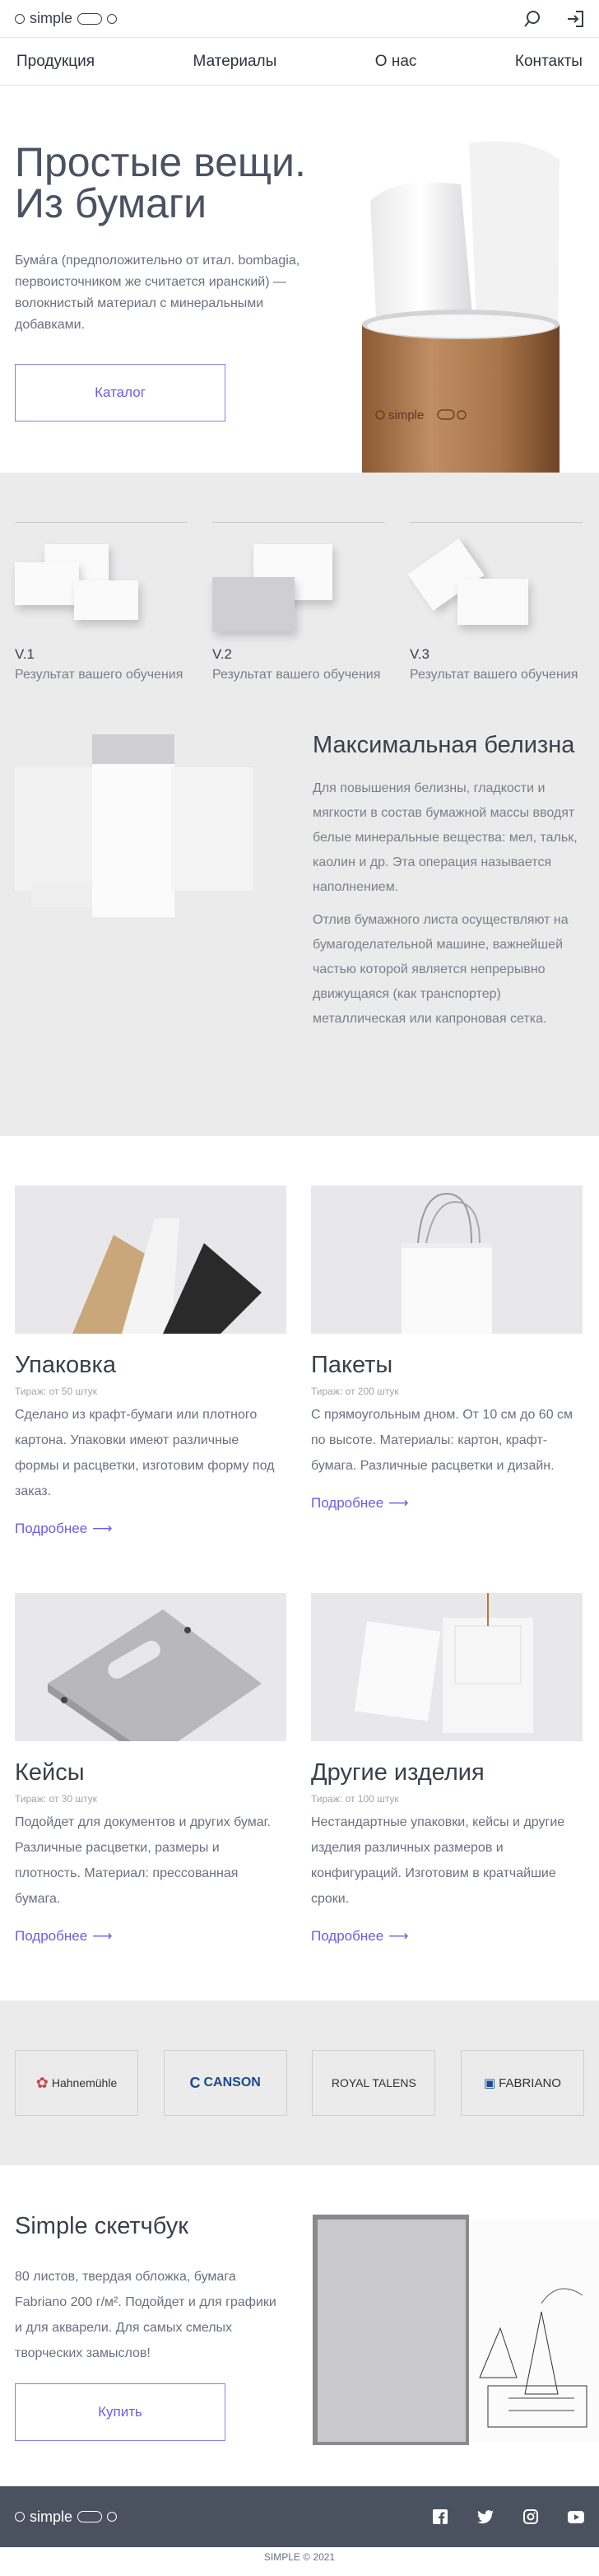  Describe the element at coordinates (575, 19) in the screenshot. I see `login-icon` at that location.